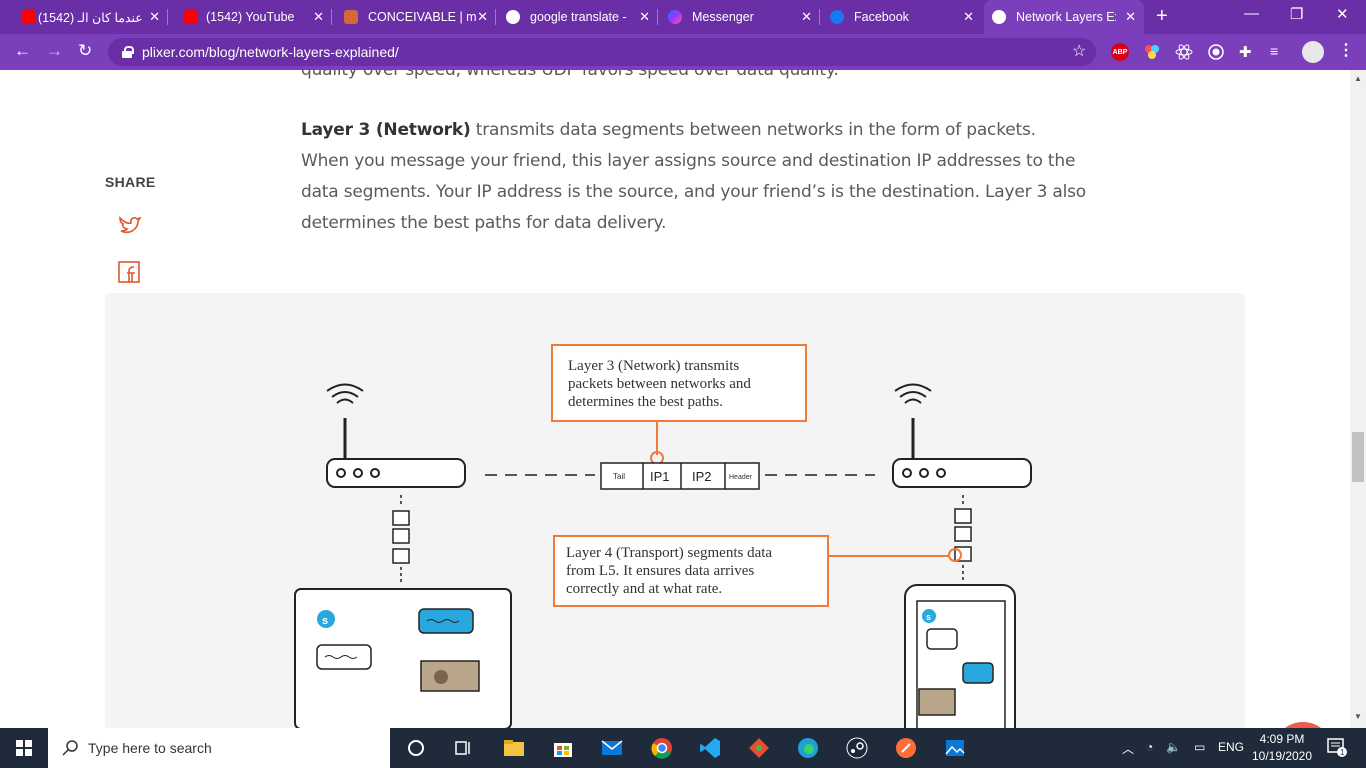 Image resolution: width=1366 pixels, height=768 pixels. Describe the element at coordinates (1231, 747) in the screenshot. I see `language-indicator: ENG` at that location.